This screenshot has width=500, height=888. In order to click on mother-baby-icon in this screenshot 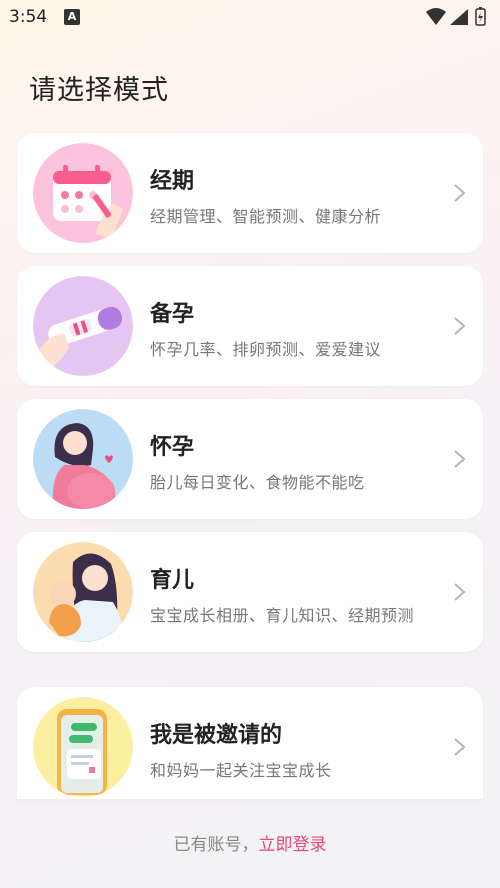, I will do `click(83, 592)`.